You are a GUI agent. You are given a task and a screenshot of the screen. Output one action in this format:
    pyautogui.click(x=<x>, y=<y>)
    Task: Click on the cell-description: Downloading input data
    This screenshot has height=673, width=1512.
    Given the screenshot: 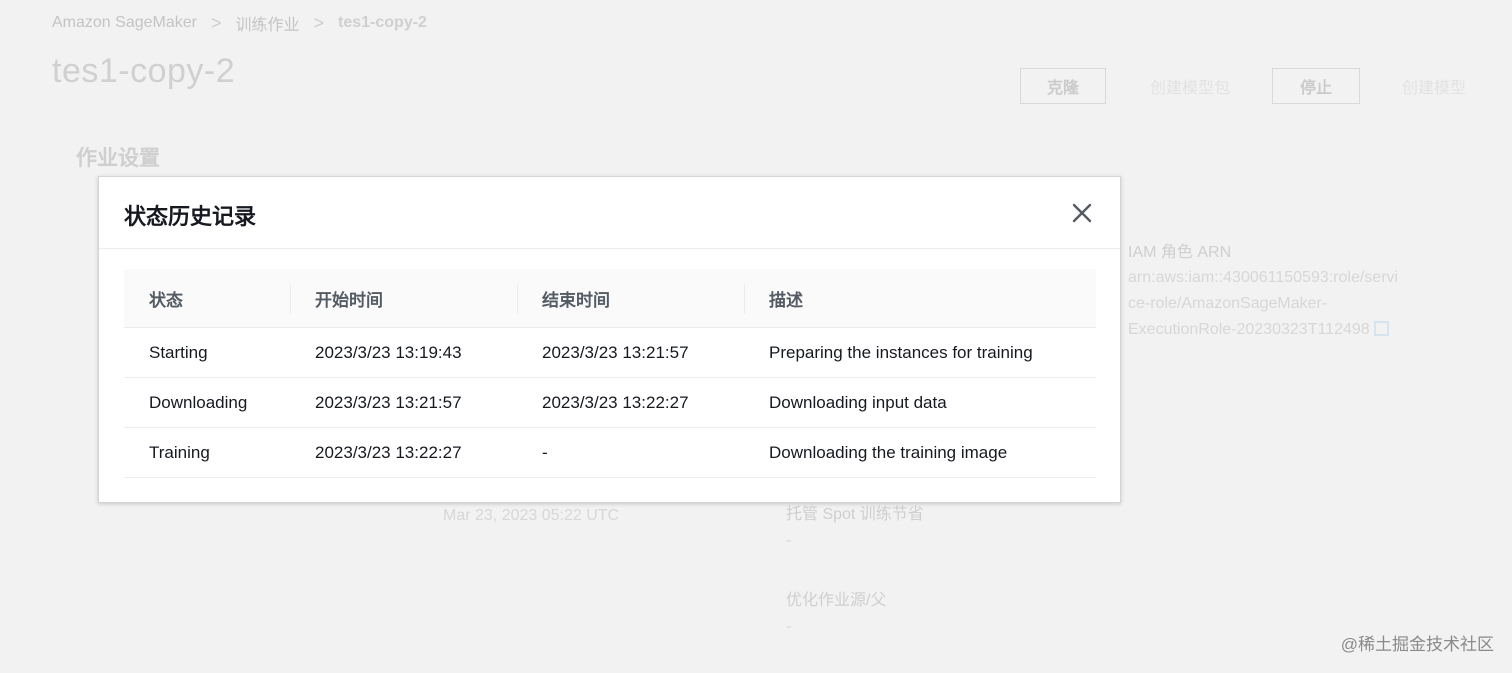 What is the action you would take?
    pyautogui.click(x=858, y=402)
    